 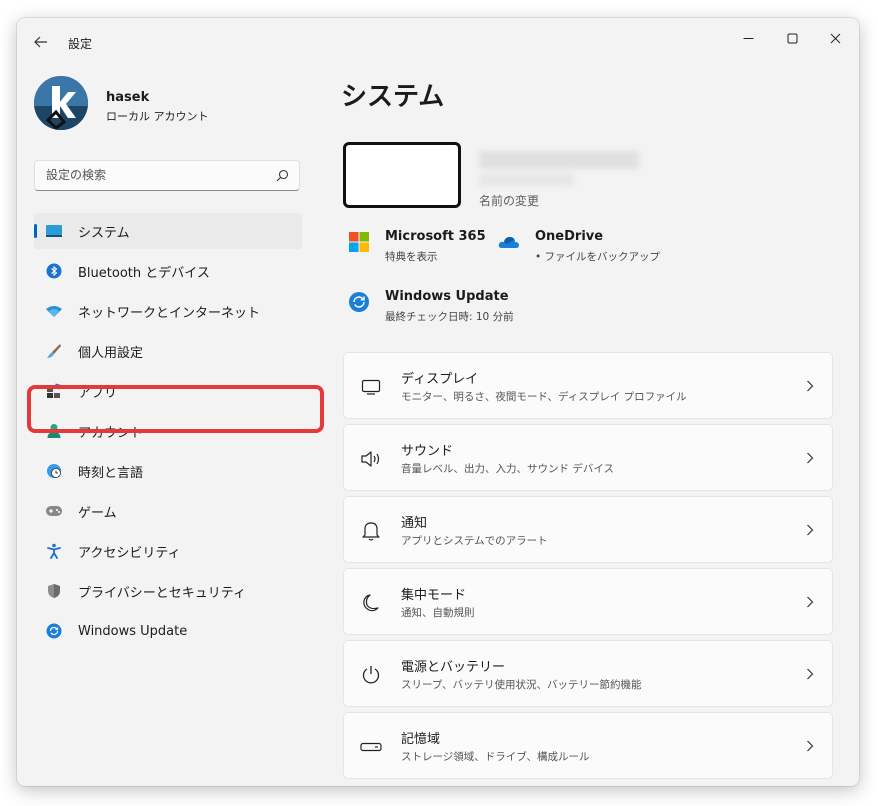 What do you see at coordinates (54, 591) in the screenshot?
I see `shield-icon` at bounding box center [54, 591].